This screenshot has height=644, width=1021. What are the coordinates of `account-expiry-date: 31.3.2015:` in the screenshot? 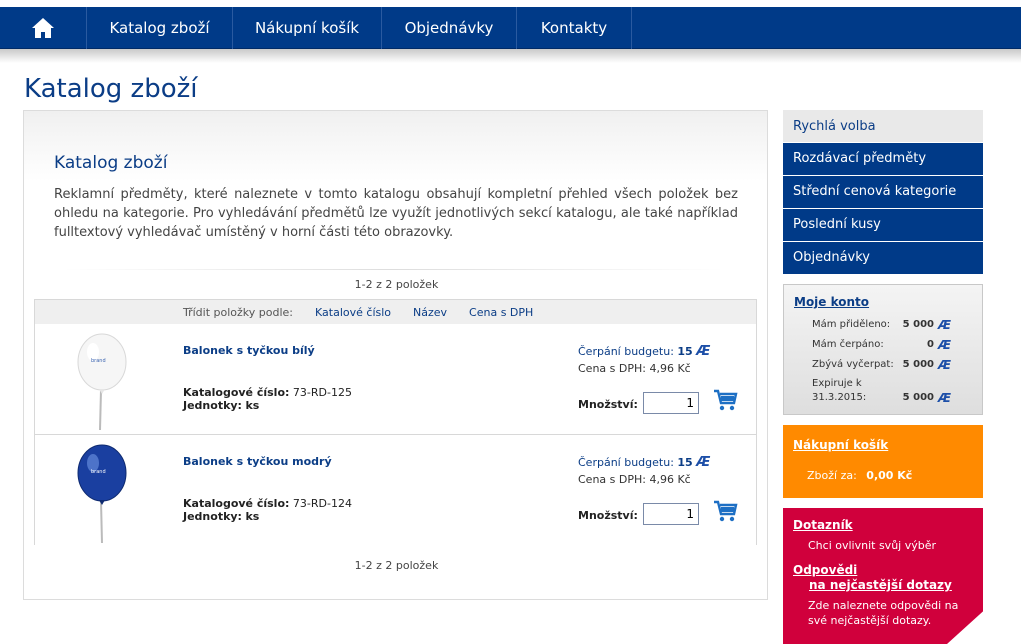 It's located at (839, 397).